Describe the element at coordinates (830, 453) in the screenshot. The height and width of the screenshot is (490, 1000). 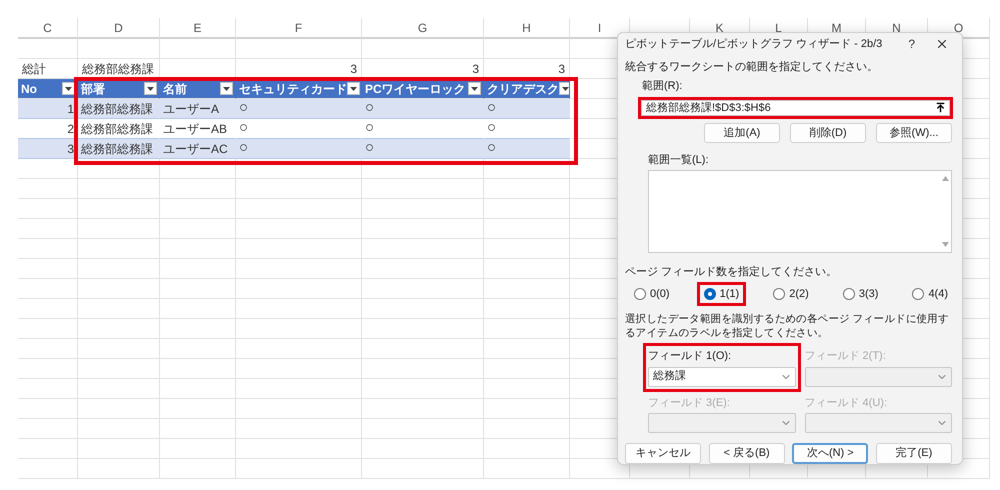
I see `dialog-button: 次へ(N) >` at that location.